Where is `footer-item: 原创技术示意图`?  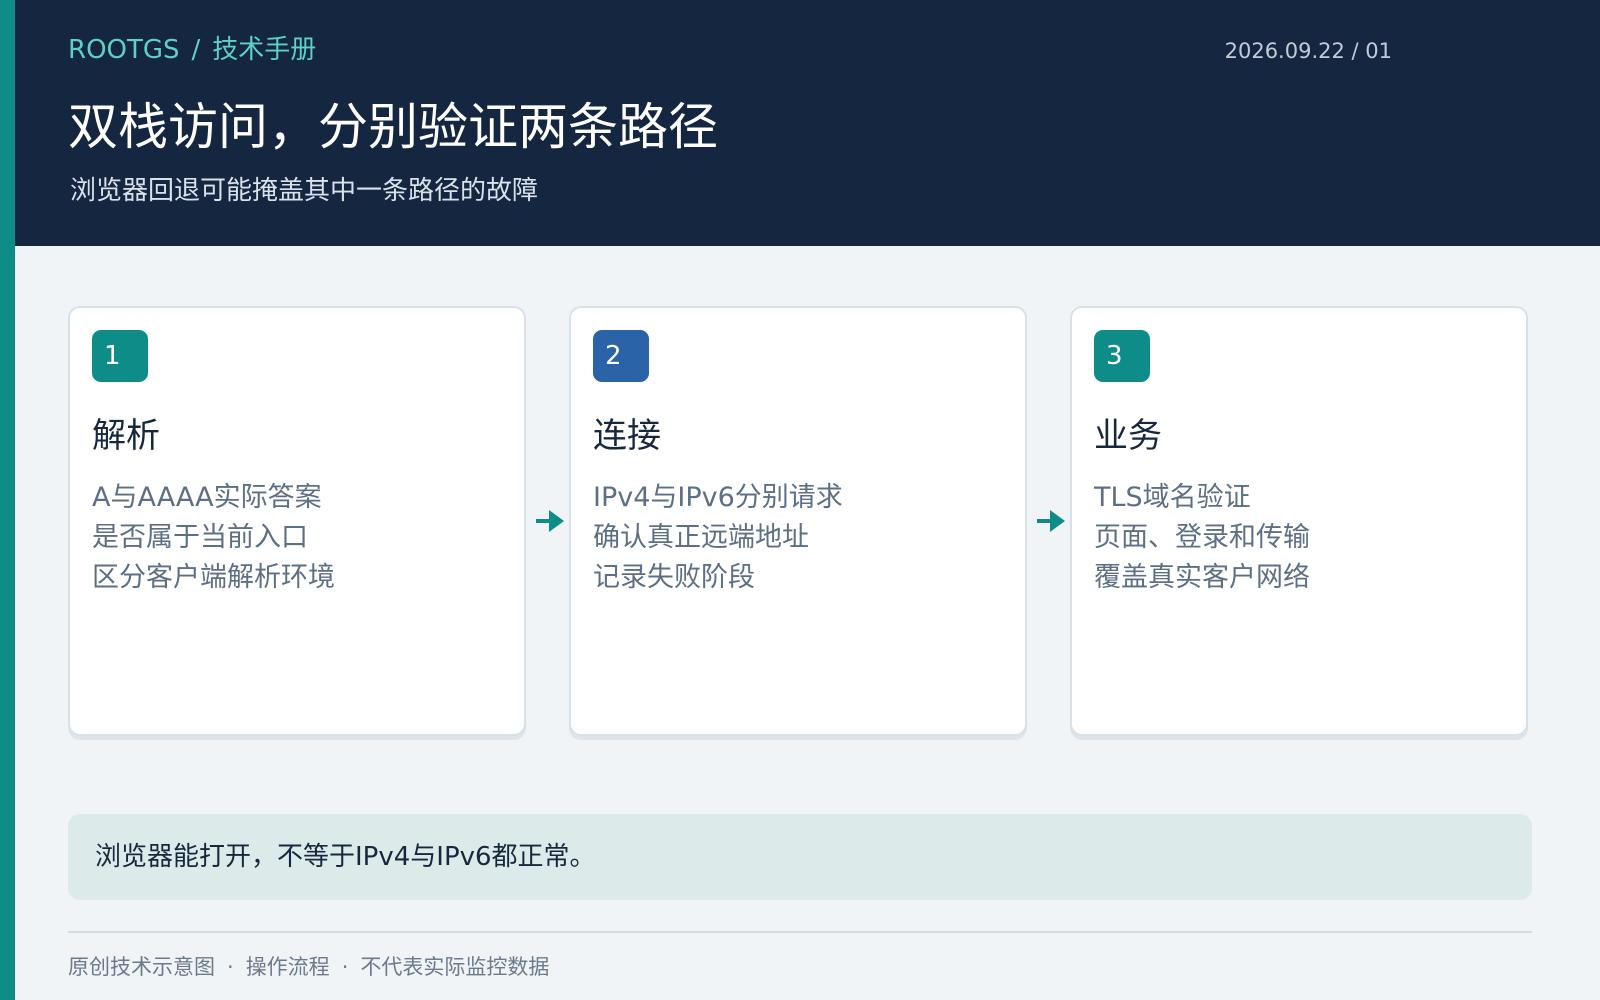 footer-item: 原创技术示意图 is located at coordinates (141, 967).